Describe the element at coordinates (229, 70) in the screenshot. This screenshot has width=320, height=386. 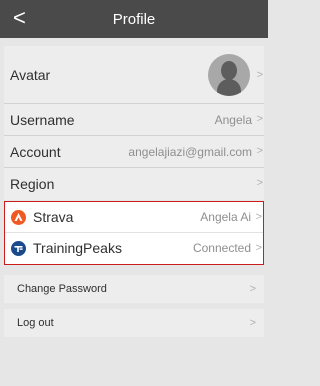
I see `avatar-head-silhouette` at that location.